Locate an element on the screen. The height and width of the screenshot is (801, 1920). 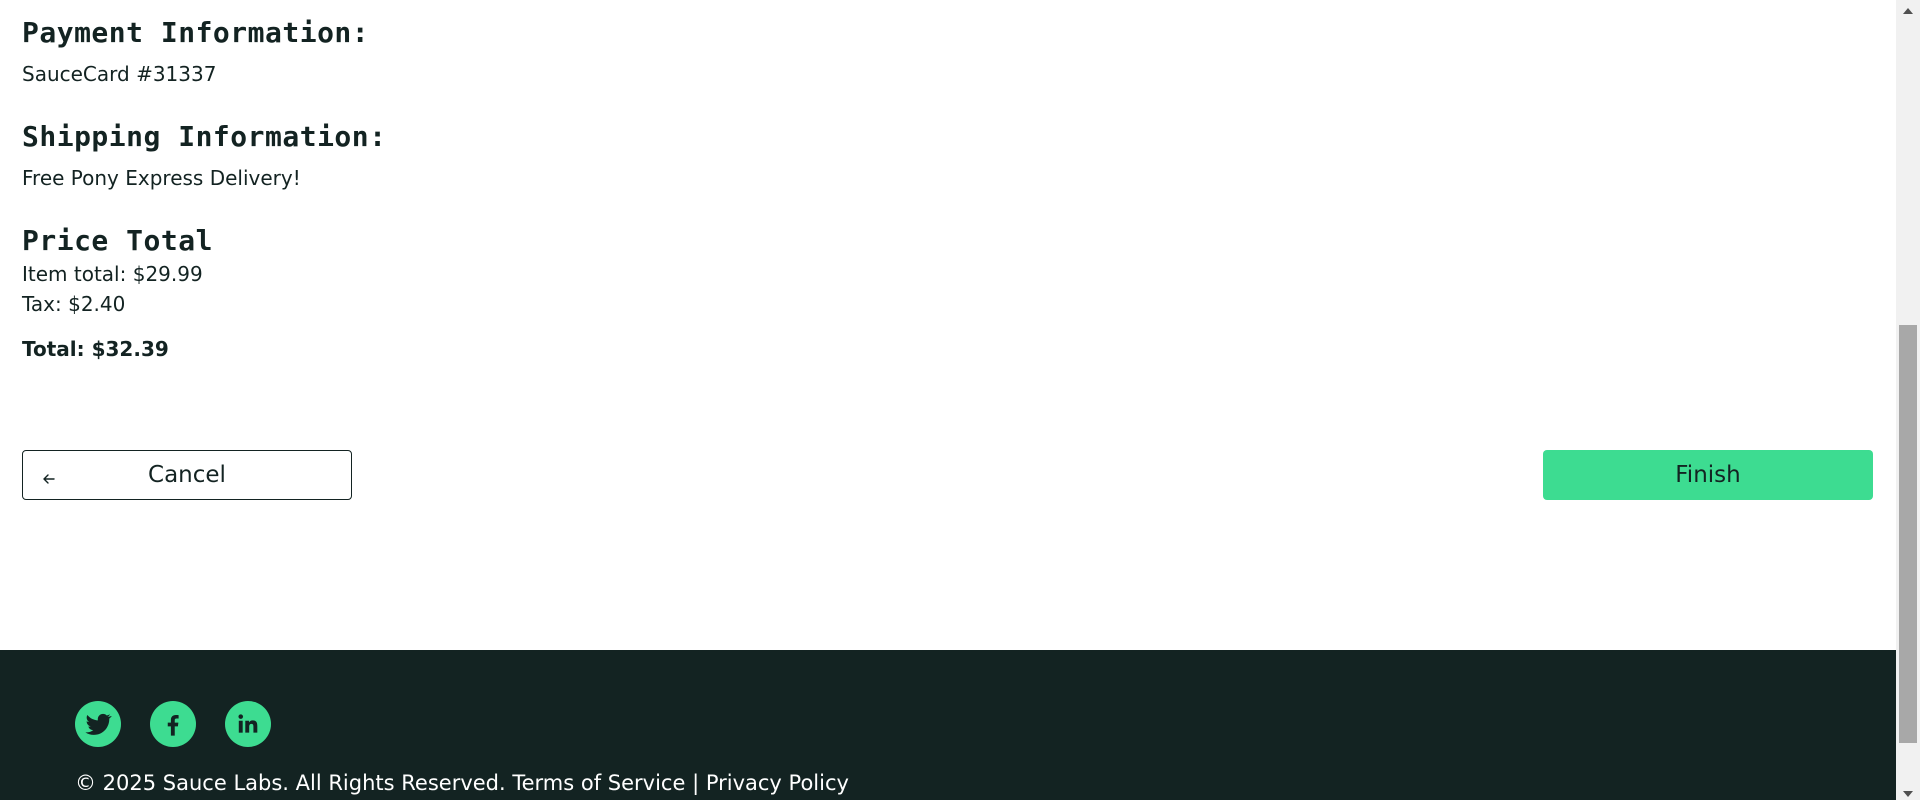
facebook-link is located at coordinates (173, 724).